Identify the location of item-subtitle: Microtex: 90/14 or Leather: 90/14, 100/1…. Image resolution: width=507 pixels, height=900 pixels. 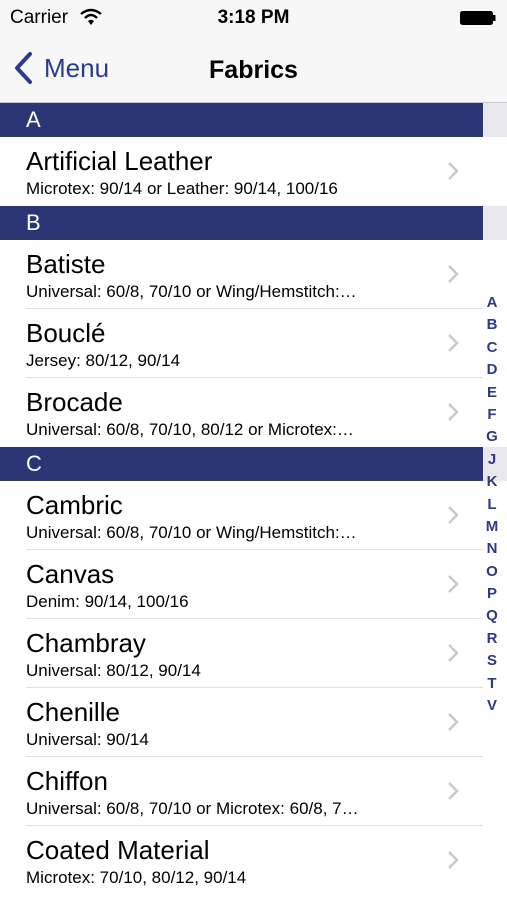
(182, 188).